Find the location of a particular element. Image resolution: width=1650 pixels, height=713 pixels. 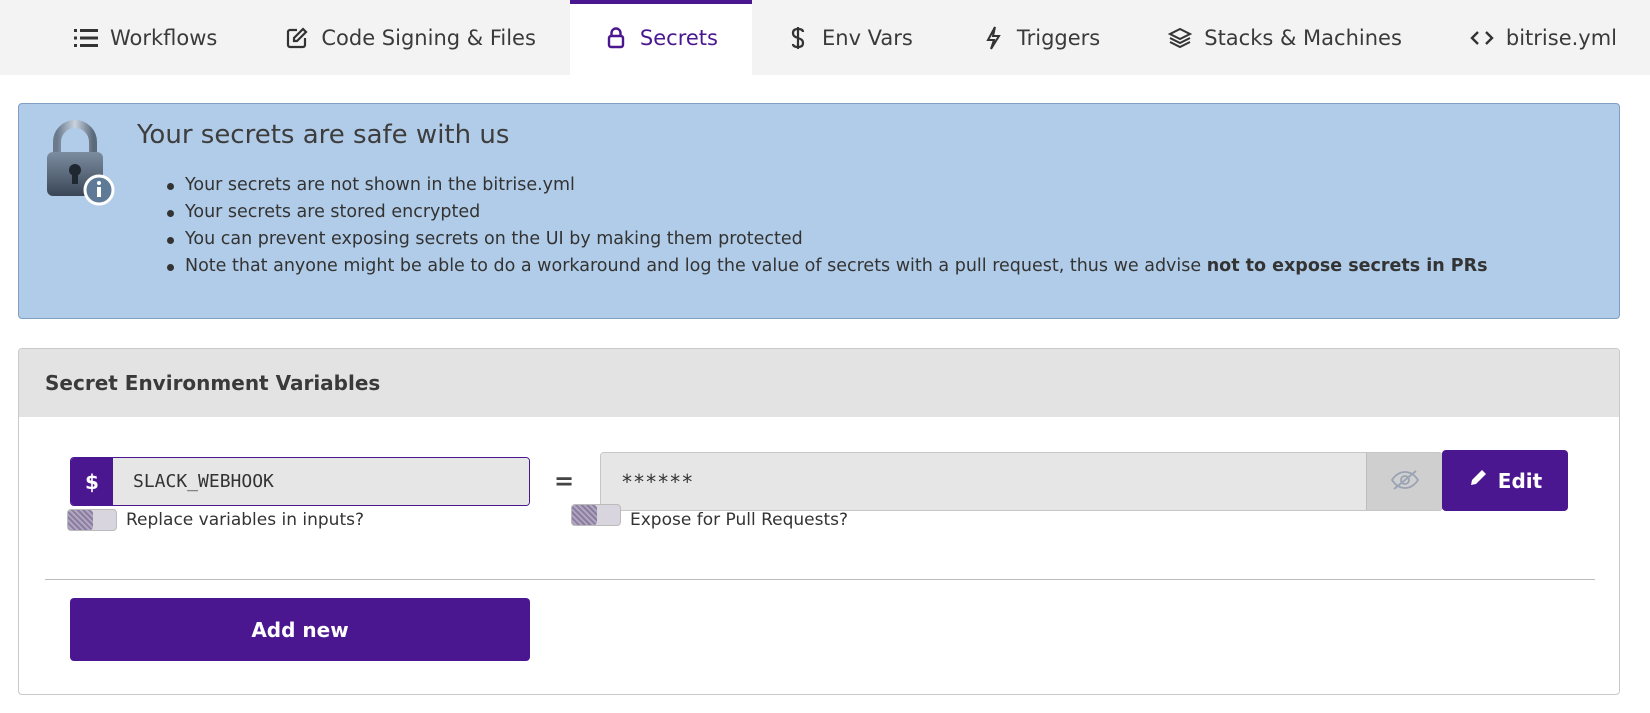

tab-bitrise-yml: bitrise.yml is located at coordinates (1543, 37).